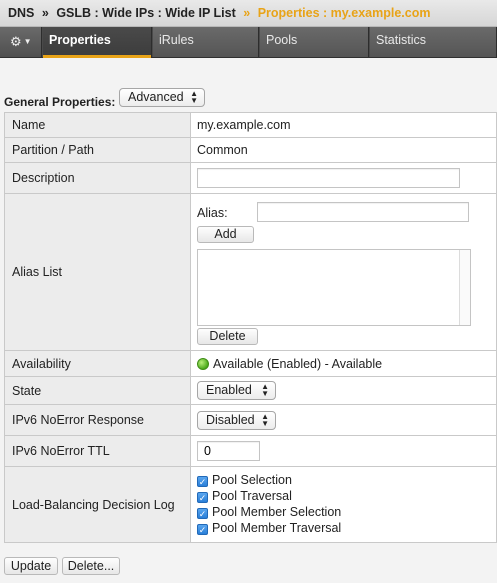  Describe the element at coordinates (252, 479) in the screenshot. I see `log-option-label: Pool Selection` at that location.